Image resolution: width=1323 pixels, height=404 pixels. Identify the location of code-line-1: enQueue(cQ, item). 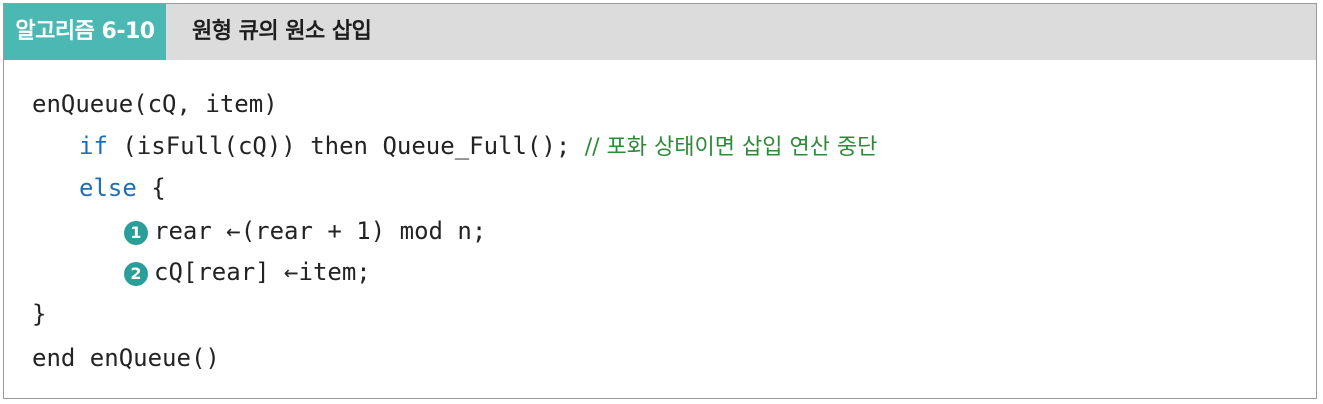
(155, 104).